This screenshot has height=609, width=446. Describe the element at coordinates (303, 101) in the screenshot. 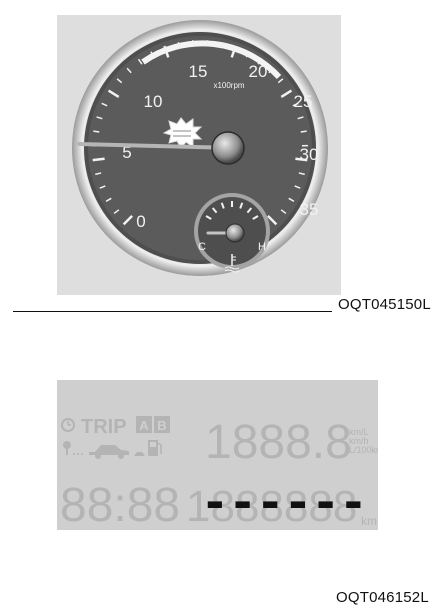

I see `scale-label-25: 25` at that location.